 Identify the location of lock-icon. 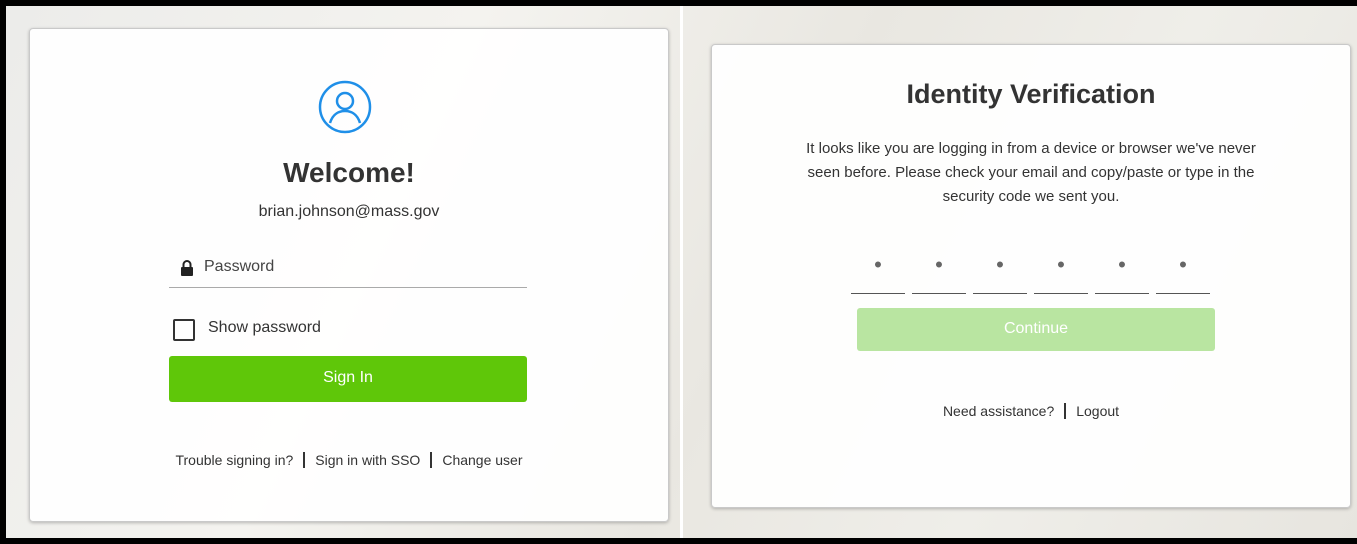
(187, 268).